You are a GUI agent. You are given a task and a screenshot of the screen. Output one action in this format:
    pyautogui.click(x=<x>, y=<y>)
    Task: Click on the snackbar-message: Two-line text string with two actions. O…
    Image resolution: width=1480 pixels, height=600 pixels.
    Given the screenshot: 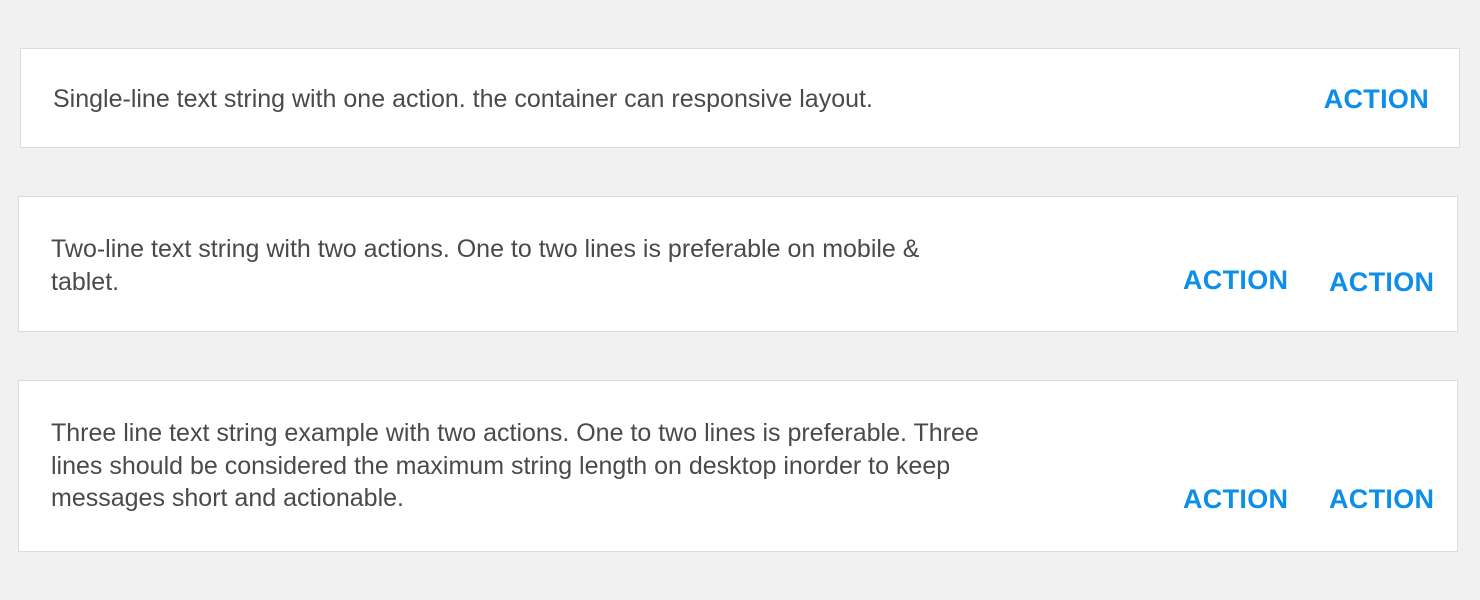 What is the action you would take?
    pyautogui.click(x=485, y=265)
    